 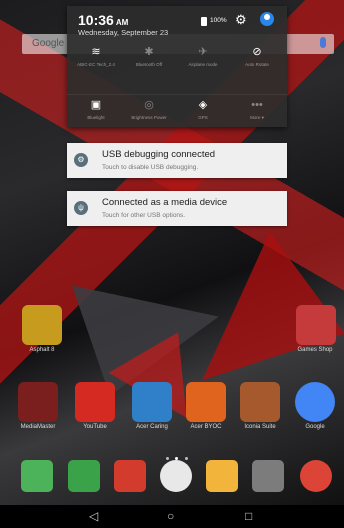 I want to click on app-label-mediamaster: MediaMaster, so click(x=38, y=427).